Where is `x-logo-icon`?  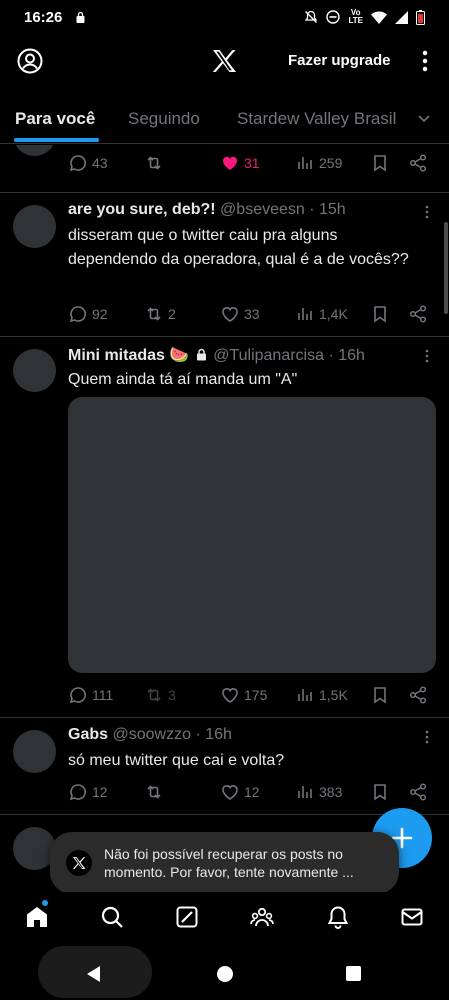
x-logo-icon is located at coordinates (224, 61).